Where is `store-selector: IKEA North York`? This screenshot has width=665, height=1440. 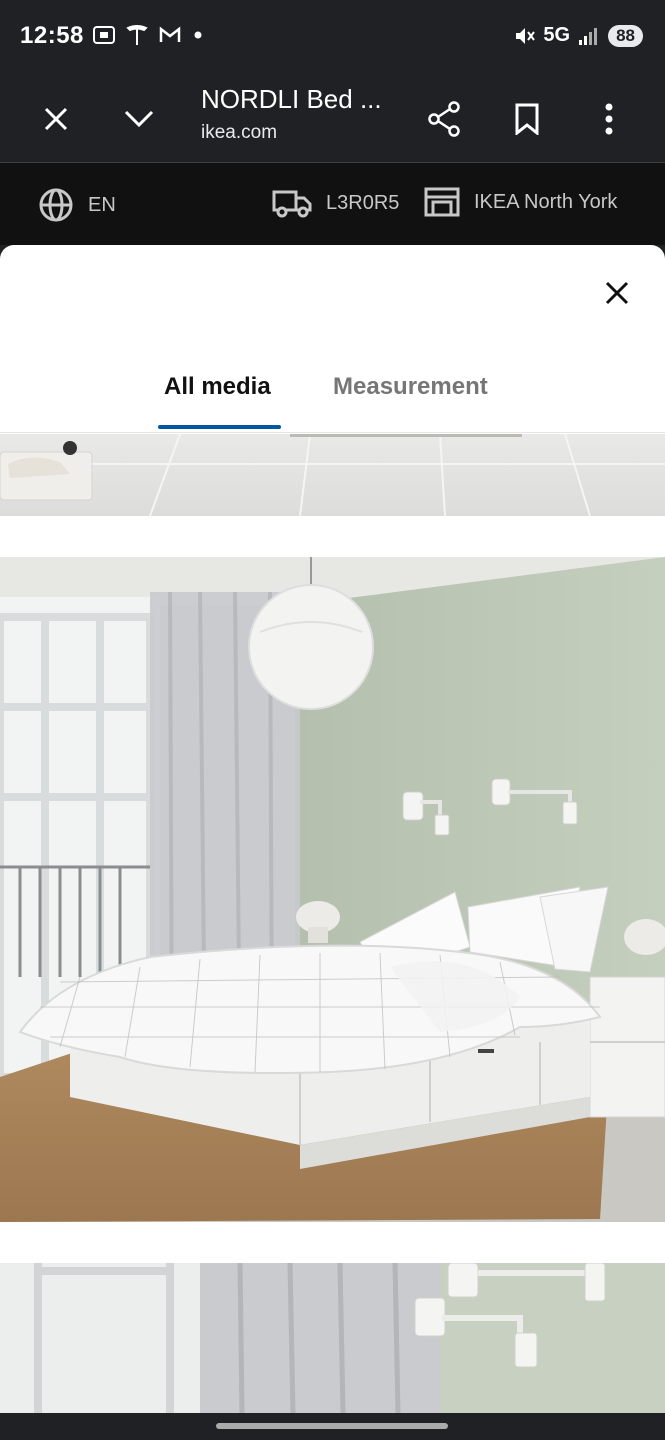 store-selector: IKEA North York is located at coordinates (520, 202).